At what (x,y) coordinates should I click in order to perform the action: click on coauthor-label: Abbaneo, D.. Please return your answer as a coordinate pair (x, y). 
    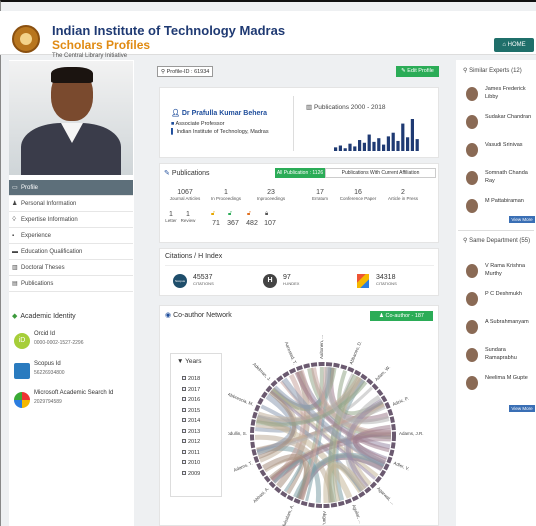
    Looking at the image, I should click on (355, 352).